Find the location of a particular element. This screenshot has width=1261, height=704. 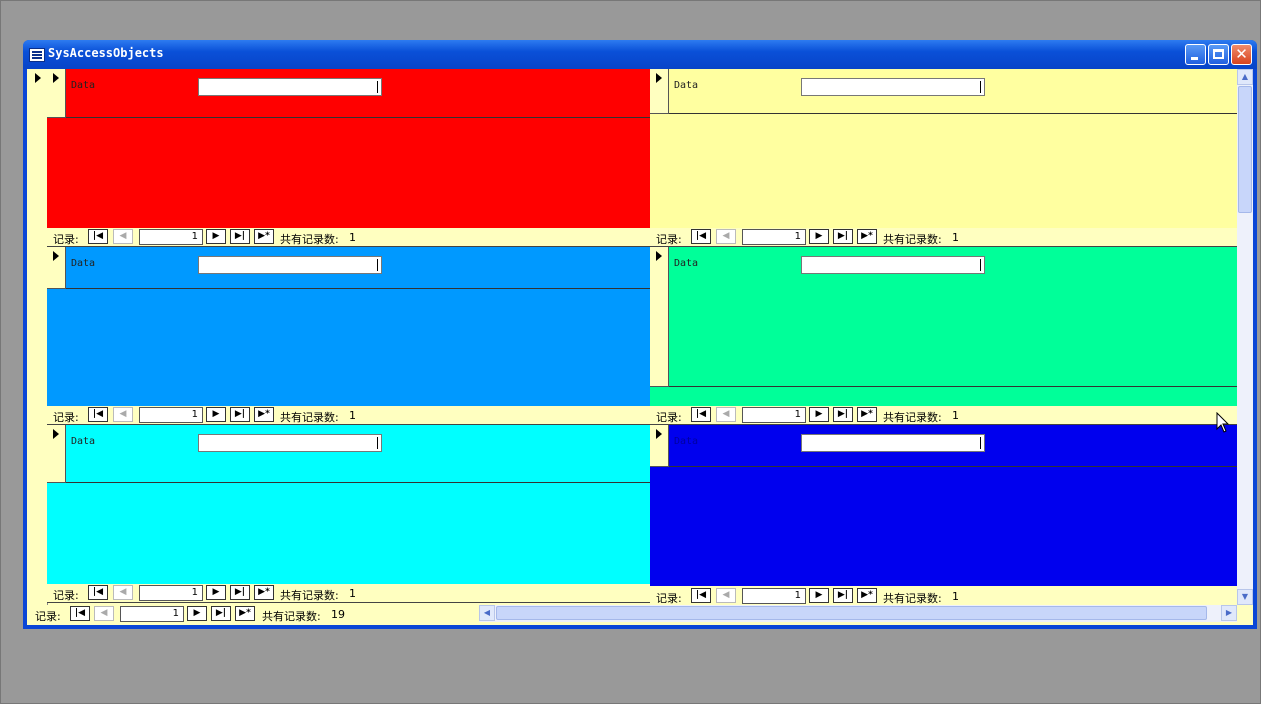

subform-5: Data 记录: |◀ ◀ 1 ▶ ▶| ▶* 共有记录数: 1 is located at coordinates (348, 514).